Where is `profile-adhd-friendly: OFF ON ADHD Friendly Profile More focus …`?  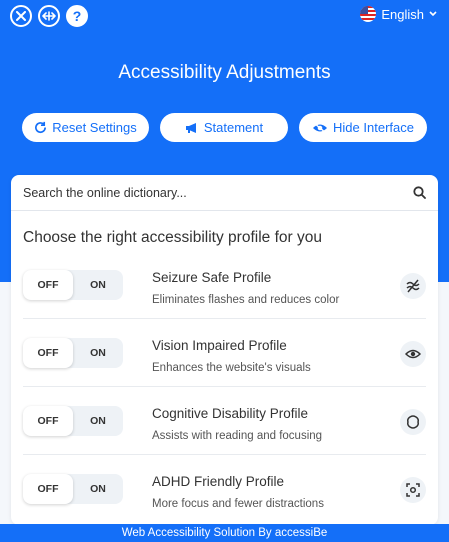
profile-adhd-friendly: OFF ON ADHD Friendly Profile More focus … is located at coordinates (224, 490).